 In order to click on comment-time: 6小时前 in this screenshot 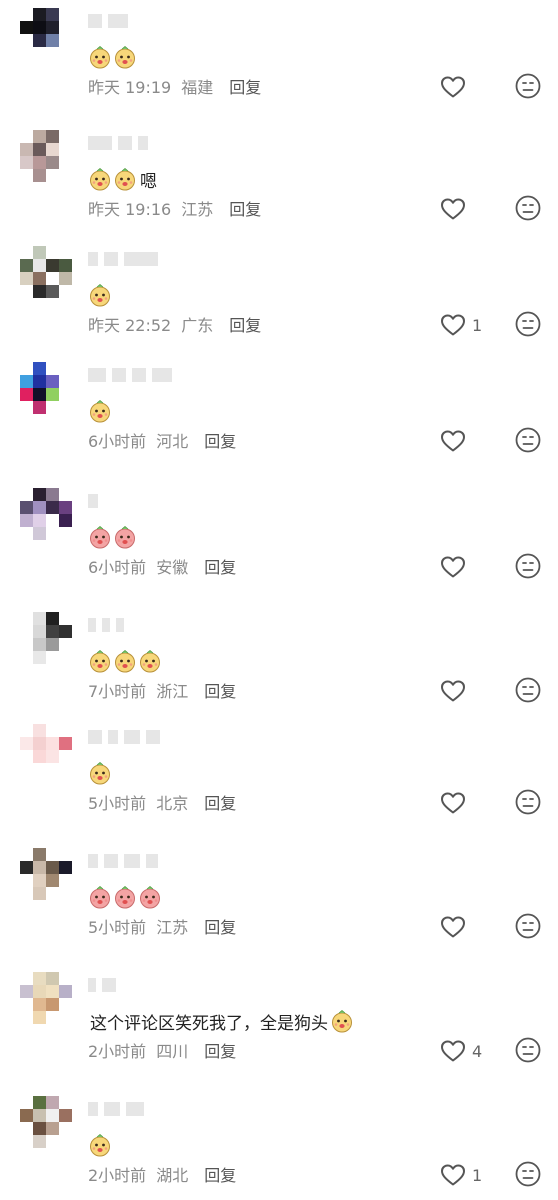, I will do `click(117, 567)`.